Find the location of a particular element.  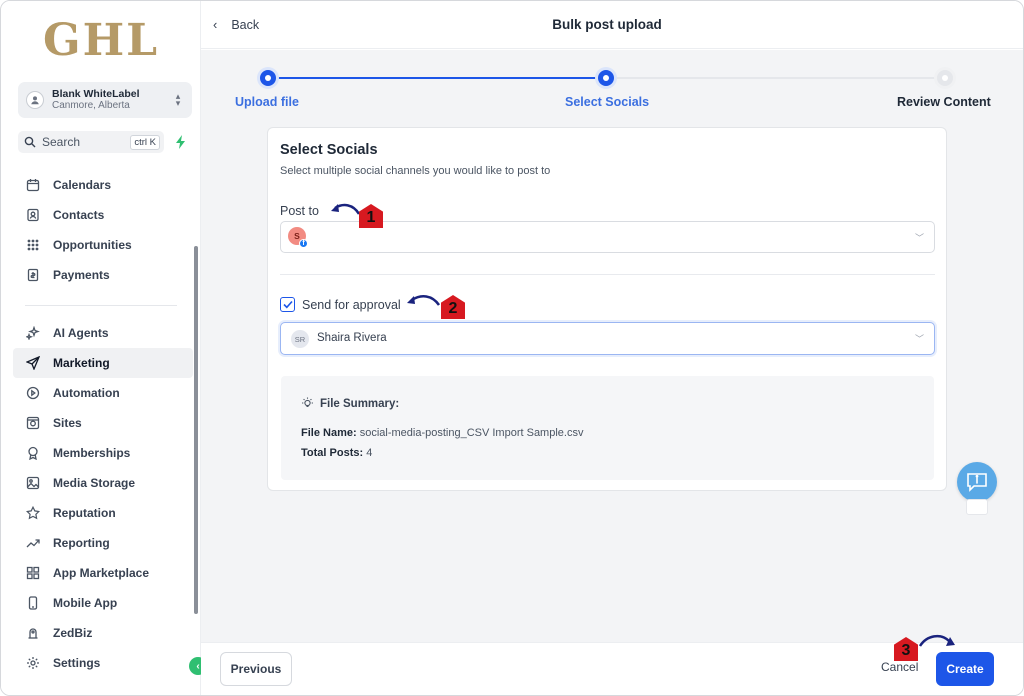

send-for-approval-checkbox is located at coordinates (287, 304).